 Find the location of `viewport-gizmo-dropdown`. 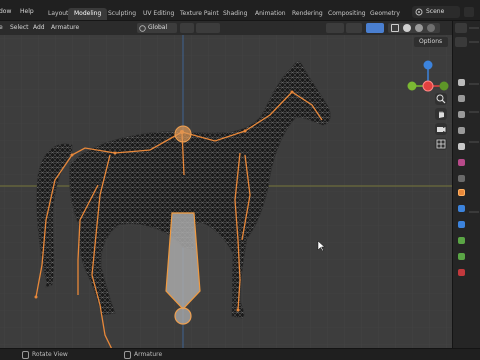

viewport-gizmo-dropdown is located at coordinates (335, 28).